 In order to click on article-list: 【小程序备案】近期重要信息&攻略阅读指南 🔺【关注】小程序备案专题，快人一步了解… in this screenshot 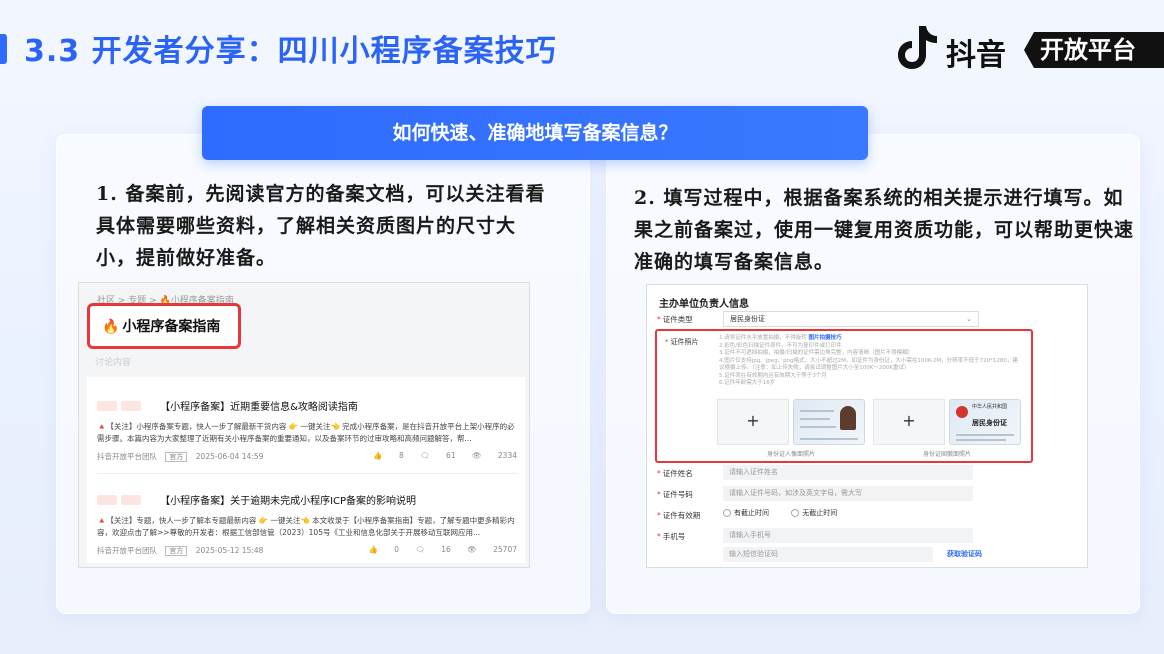, I will do `click(306, 470)`.